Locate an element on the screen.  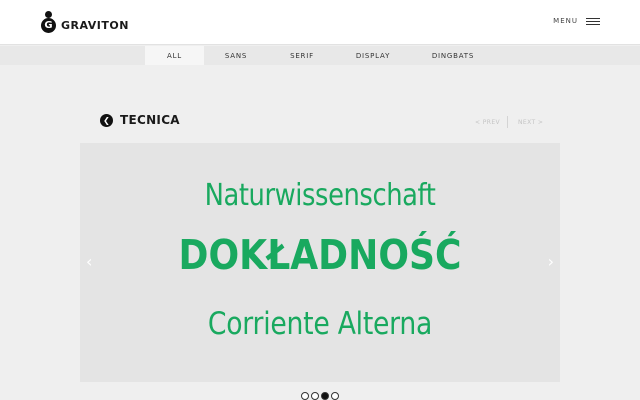
font-title-row: ❮ TECNICA is located at coordinates (140, 120).